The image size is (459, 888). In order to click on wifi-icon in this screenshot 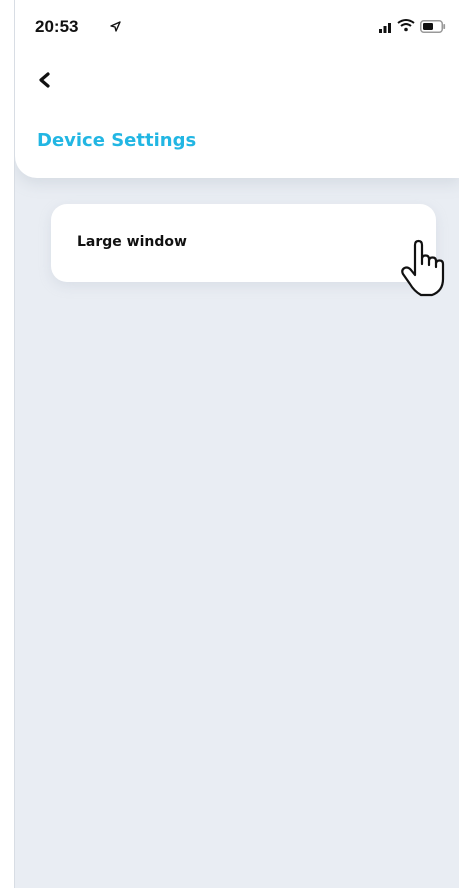, I will do `click(406, 25)`.